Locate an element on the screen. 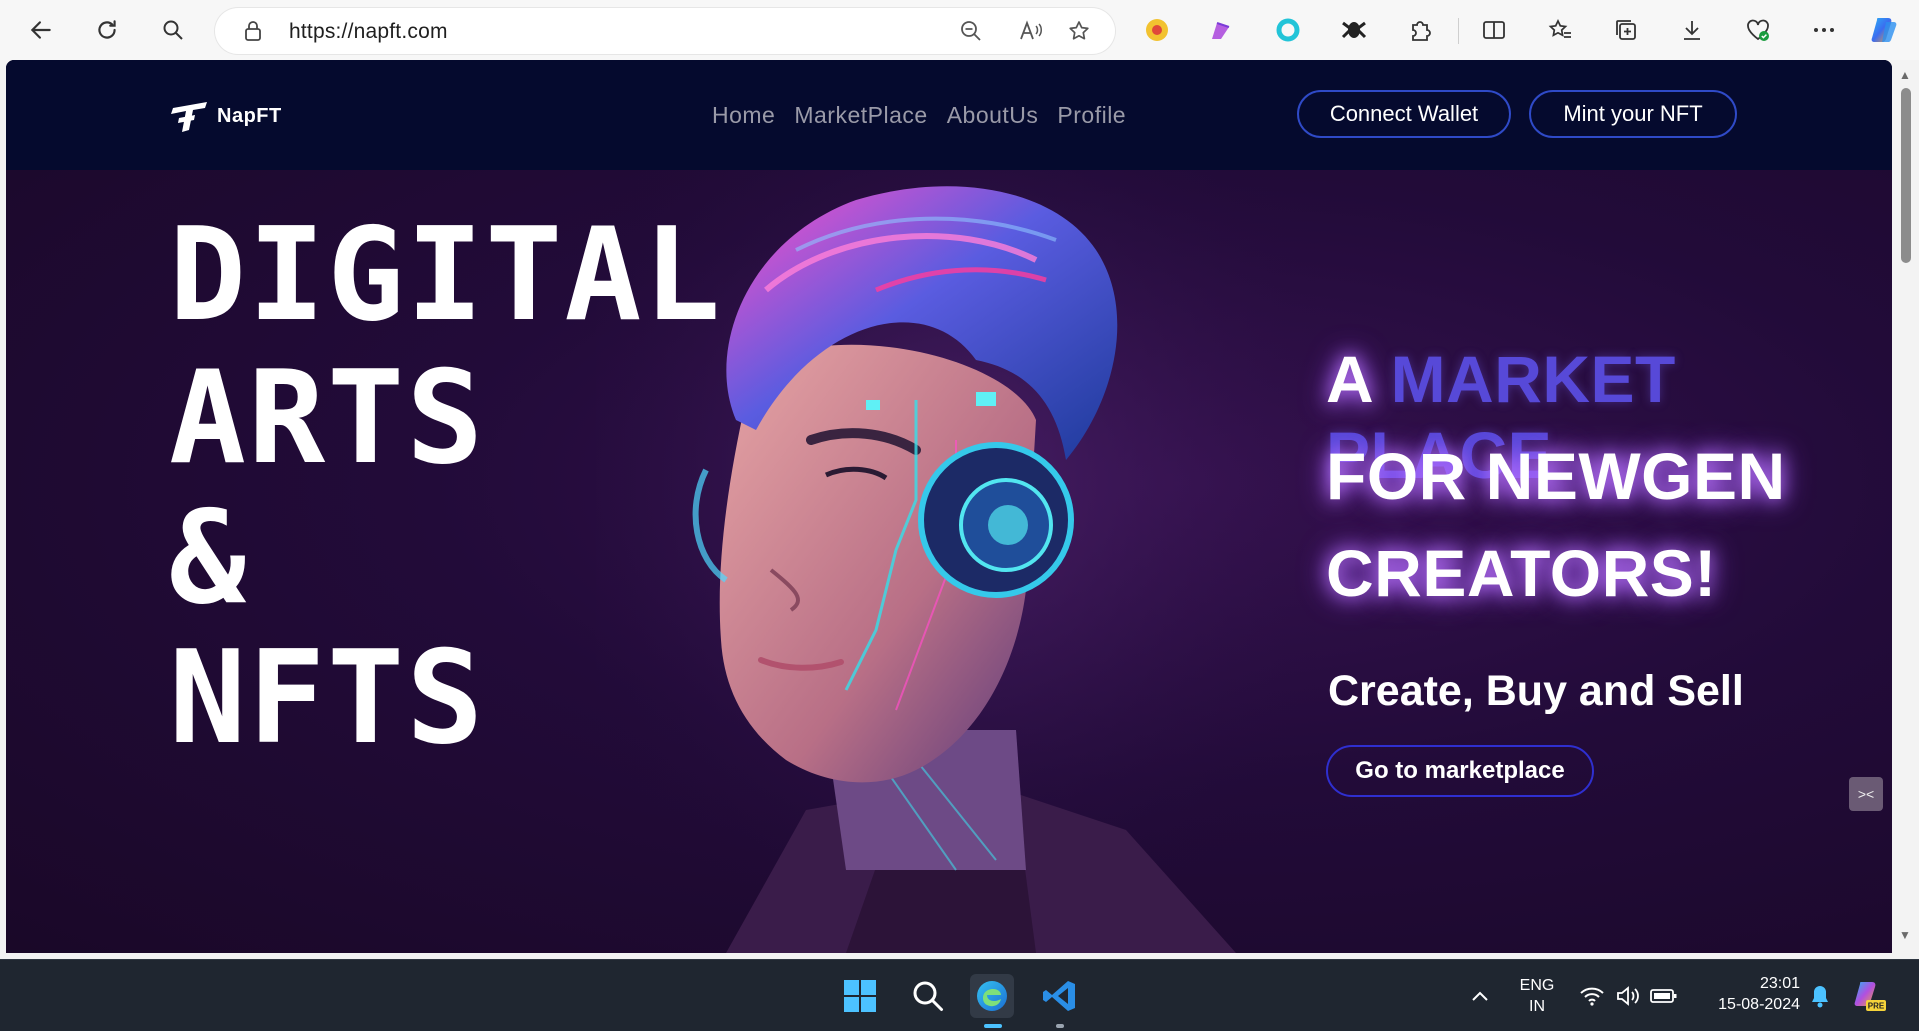  nav-link-home: Home is located at coordinates (743, 115).